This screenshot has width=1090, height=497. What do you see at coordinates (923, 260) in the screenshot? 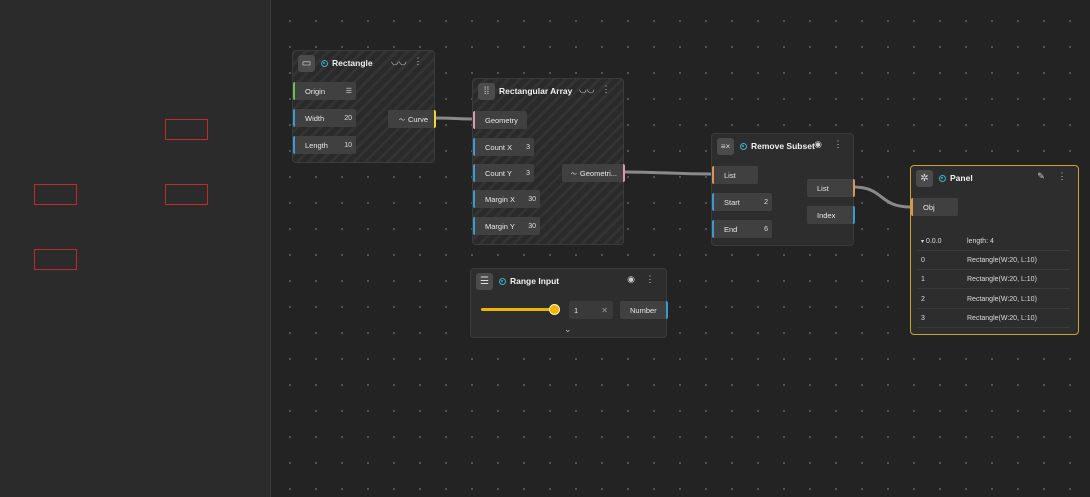
I see `row-index: 0` at bounding box center [923, 260].